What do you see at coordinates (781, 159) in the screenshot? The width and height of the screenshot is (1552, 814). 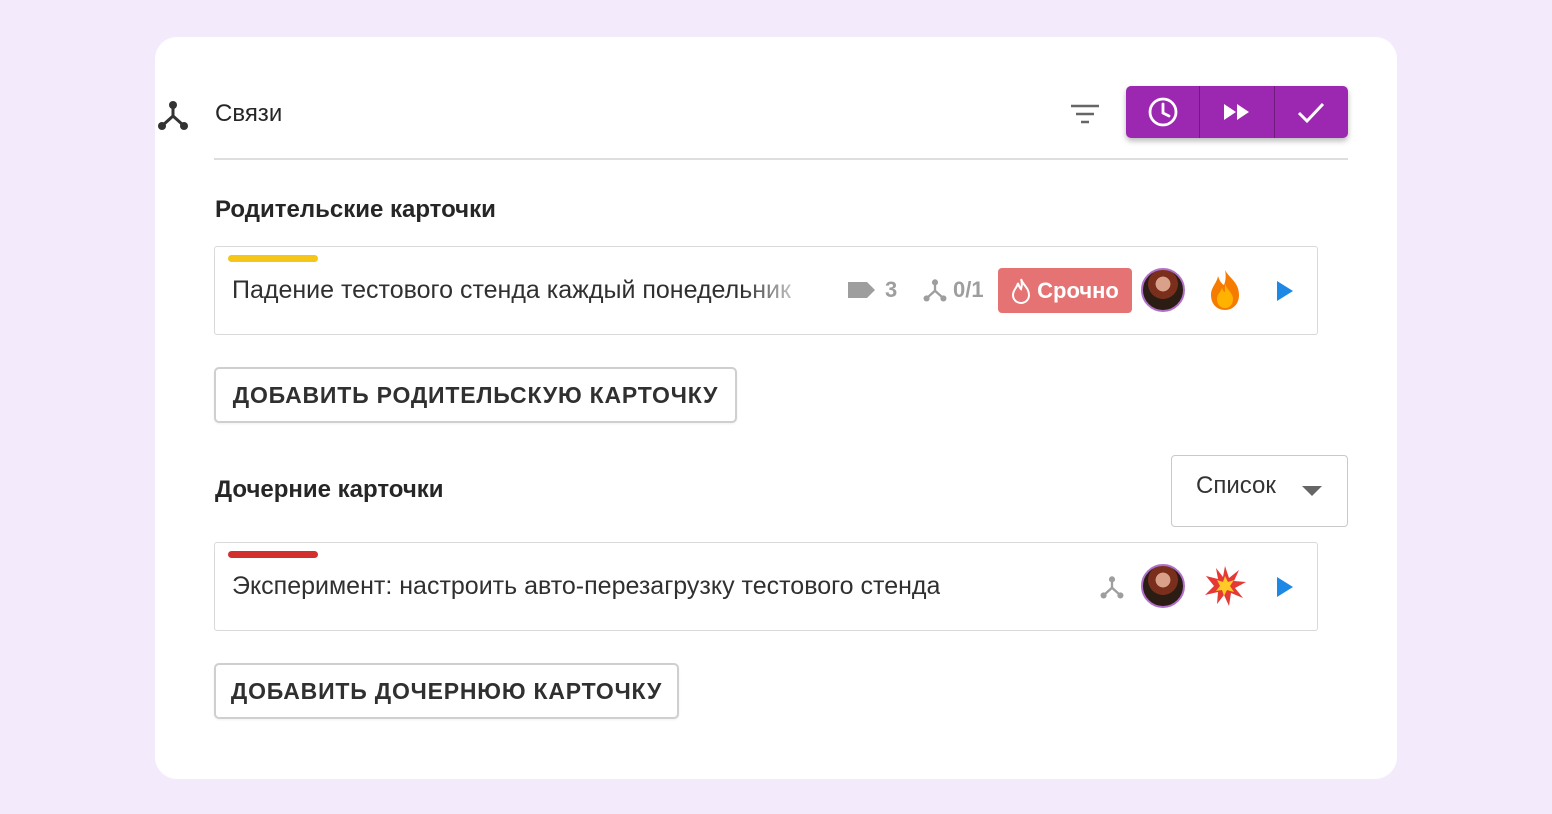 I see `header-divider` at bounding box center [781, 159].